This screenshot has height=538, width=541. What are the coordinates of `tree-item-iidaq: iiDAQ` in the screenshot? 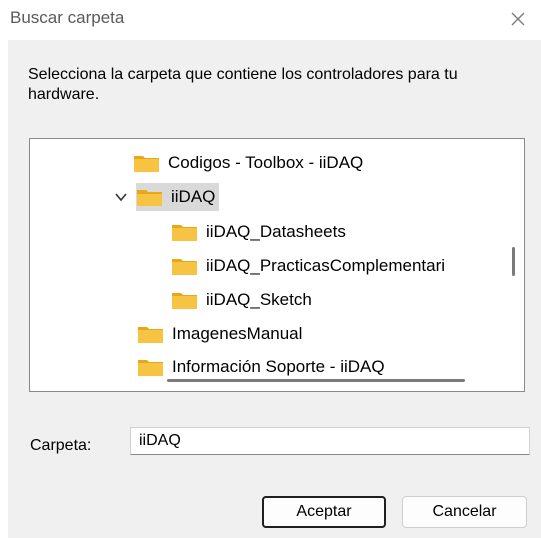 It's located at (178, 197).